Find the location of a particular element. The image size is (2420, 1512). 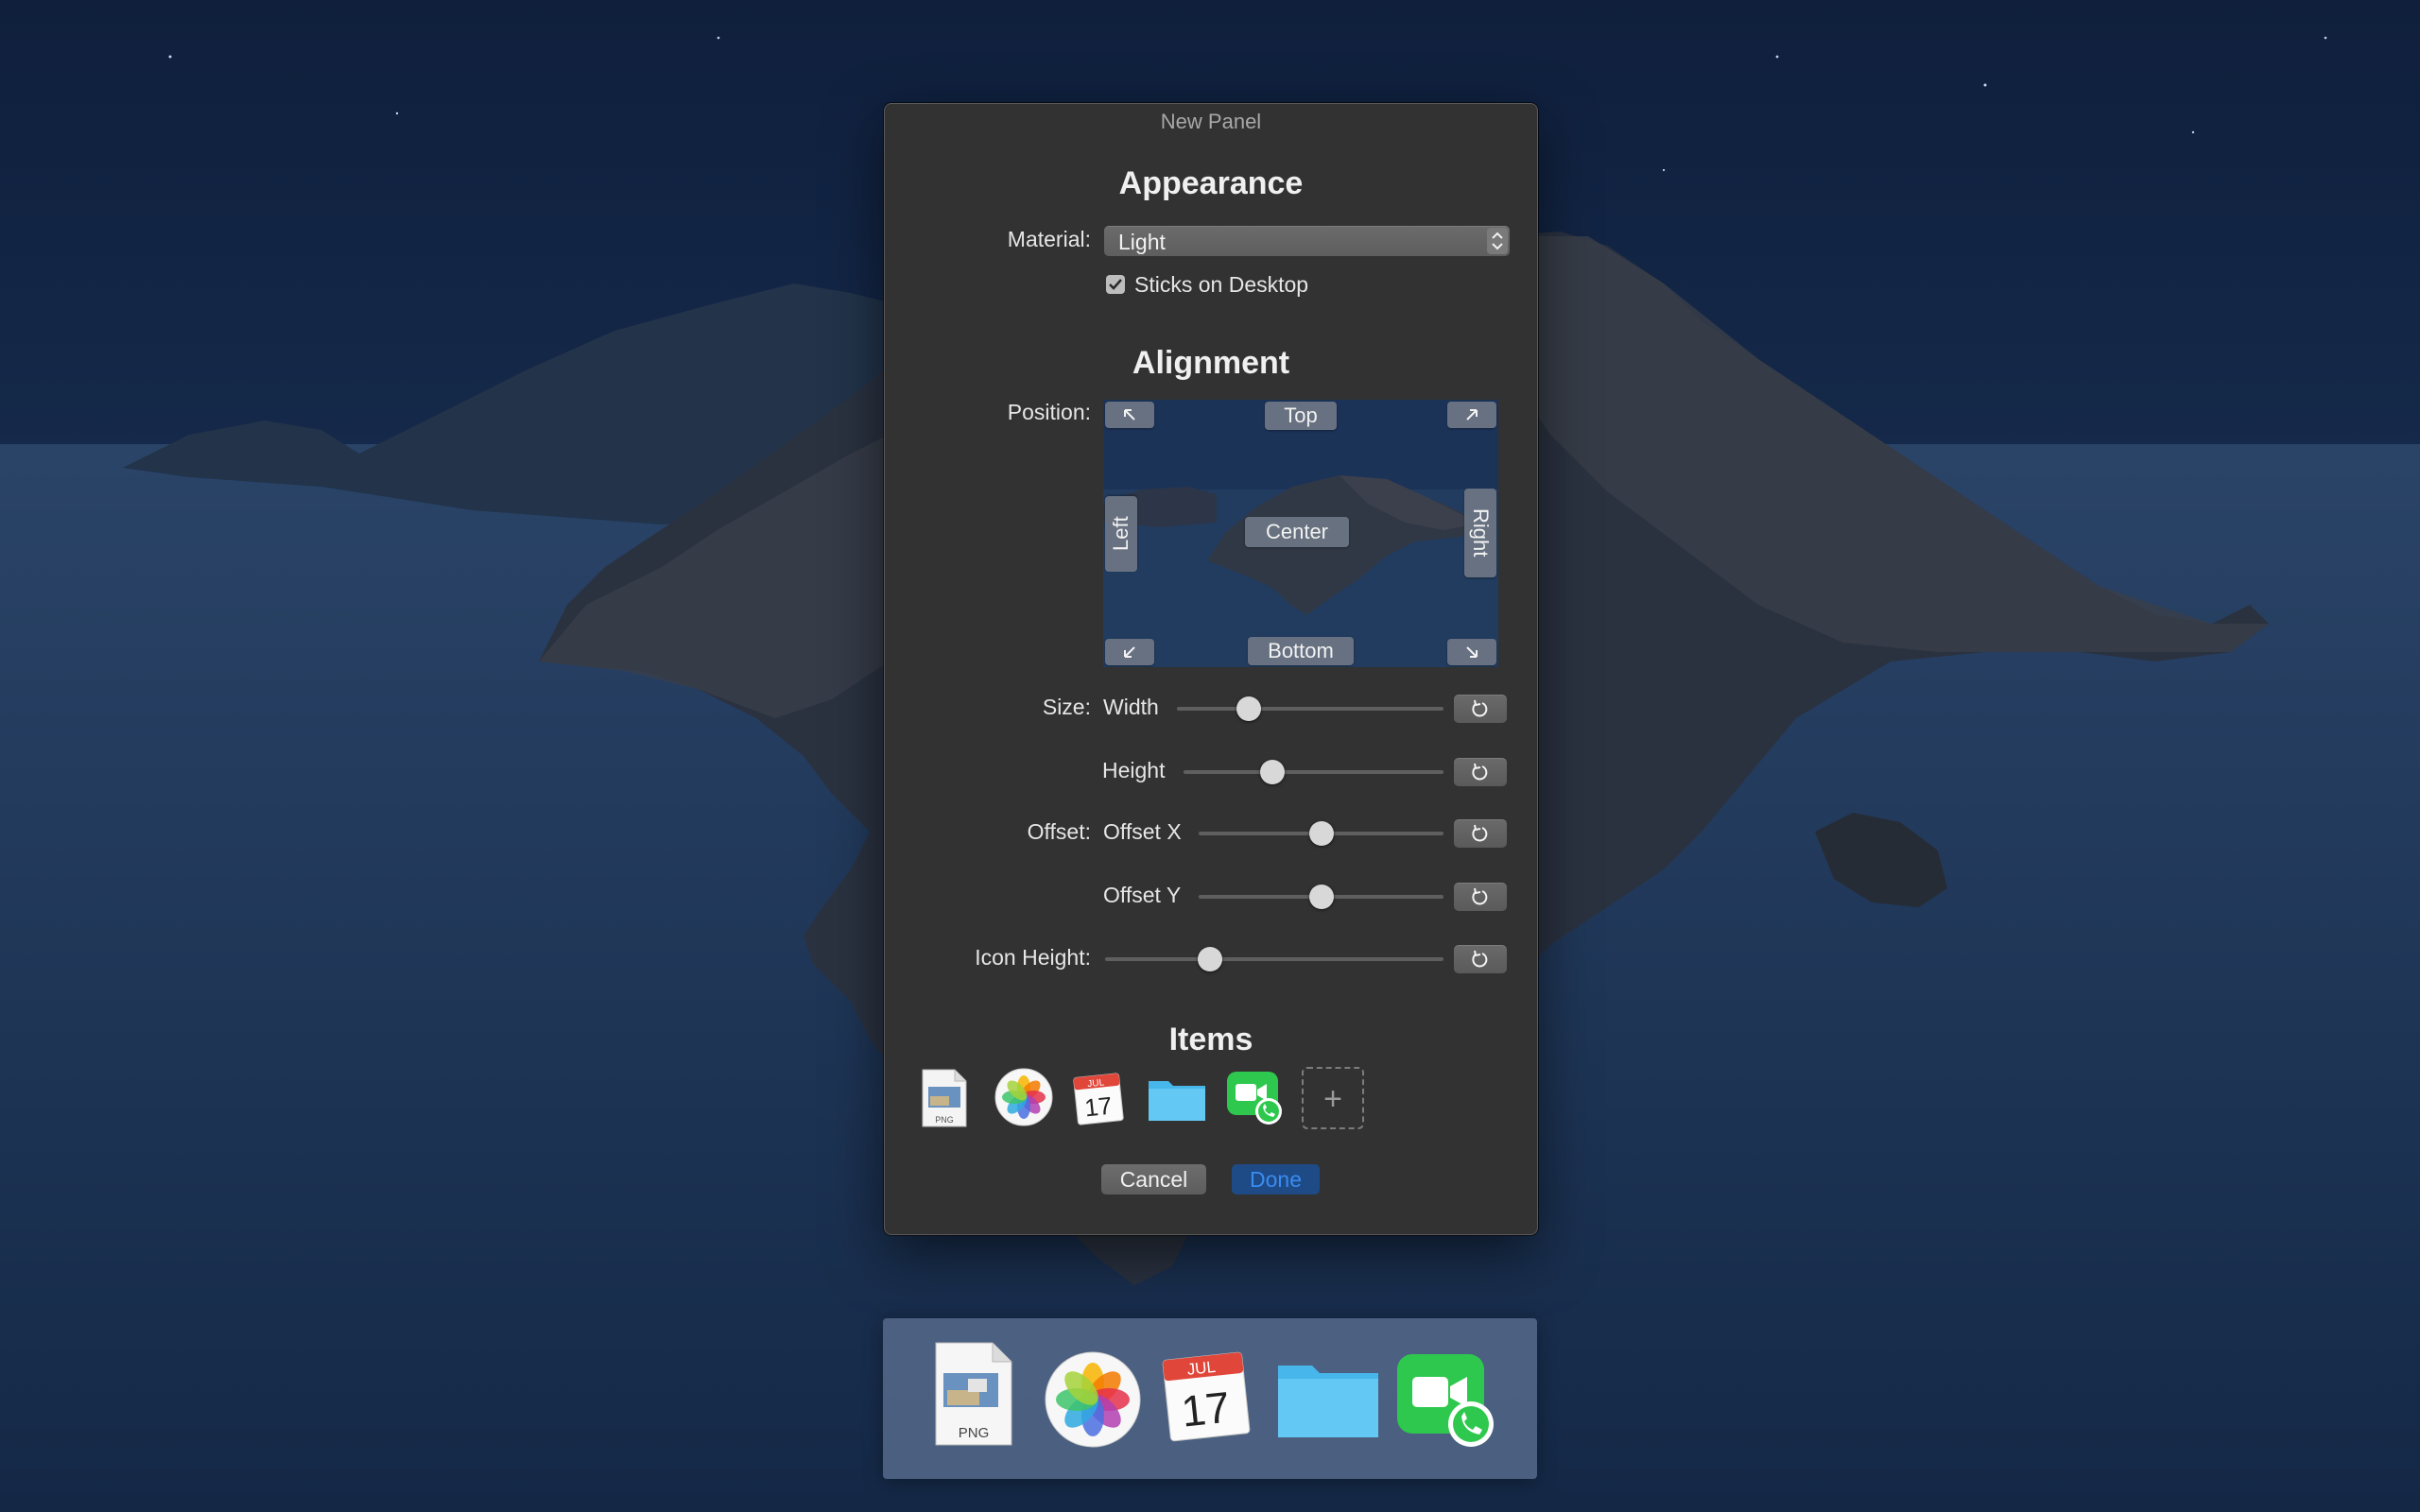

sticks-on-desktop-checkbox is located at coordinates (1115, 284).